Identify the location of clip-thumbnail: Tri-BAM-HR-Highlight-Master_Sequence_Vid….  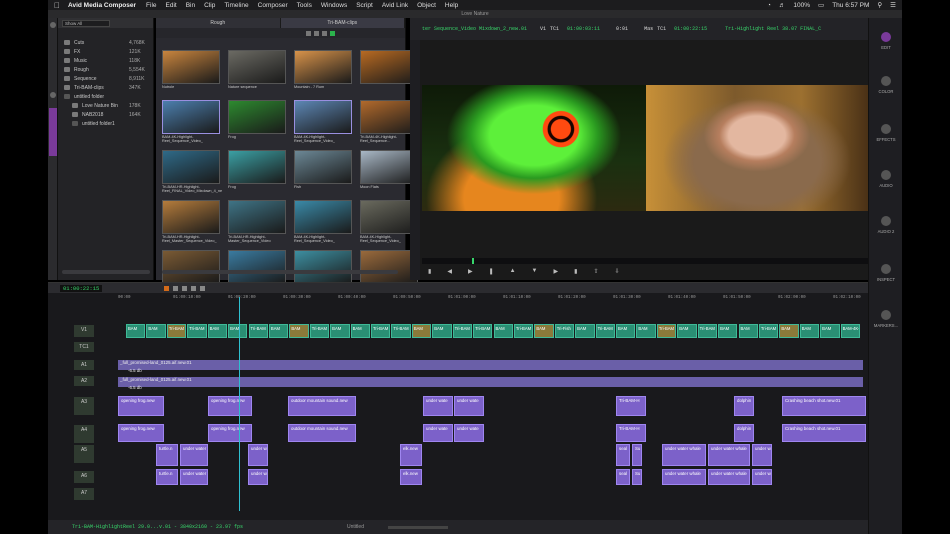
(258, 222).